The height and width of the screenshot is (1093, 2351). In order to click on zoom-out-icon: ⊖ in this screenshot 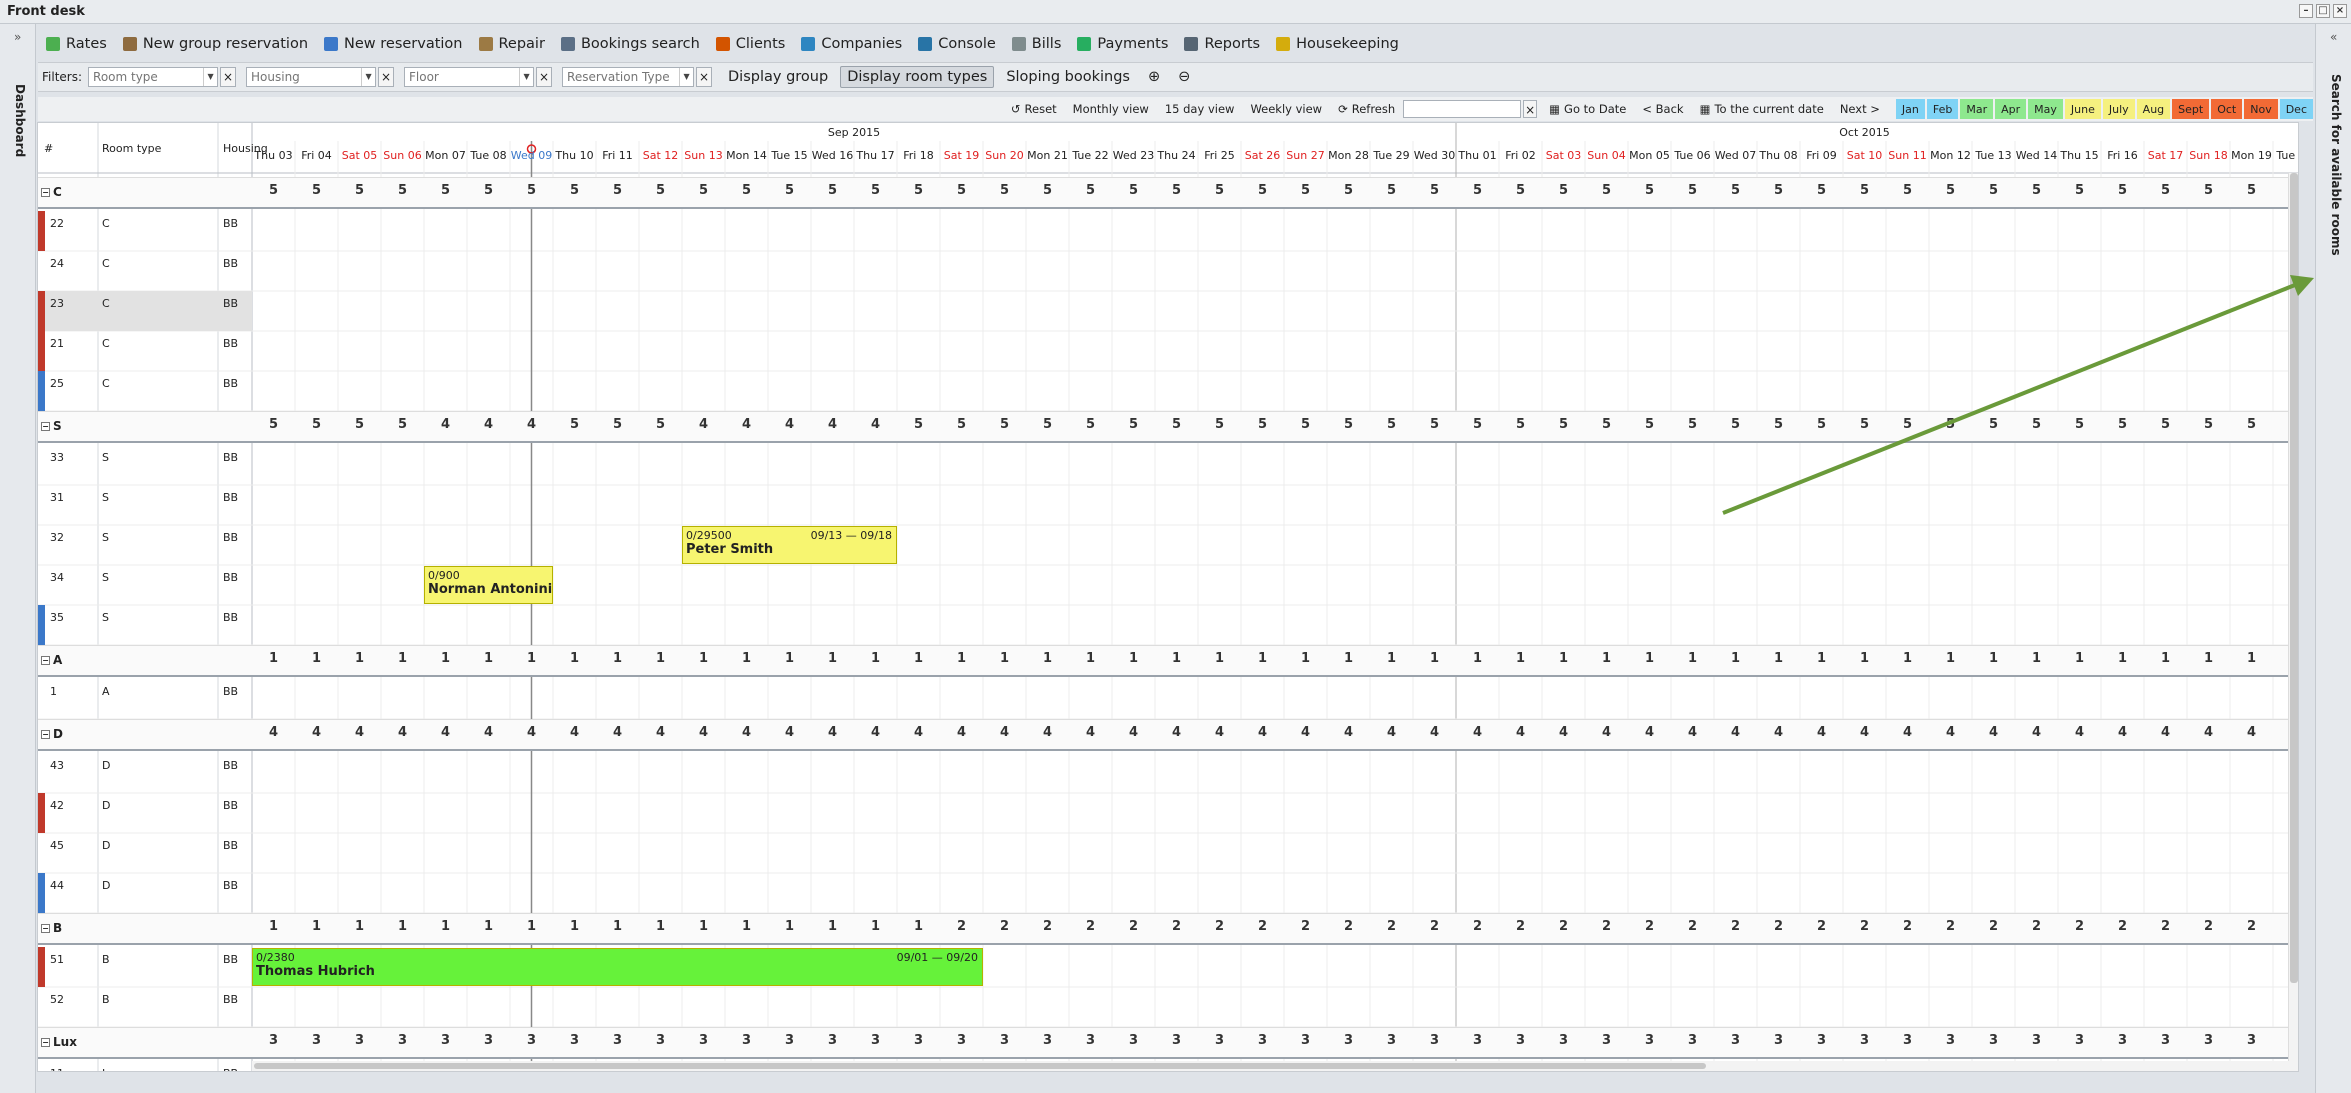, I will do `click(1184, 77)`.